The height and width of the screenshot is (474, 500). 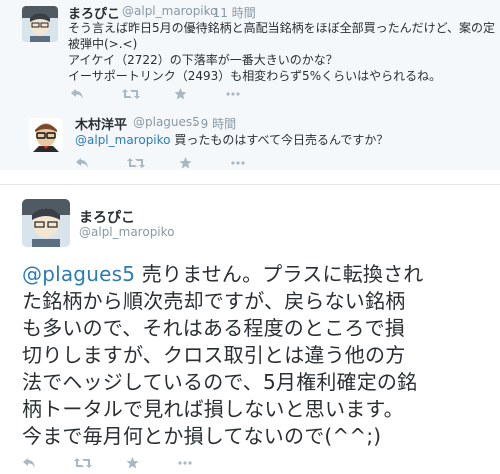 What do you see at coordinates (279, 274) in the screenshot?
I see `tweet-text-body: 売りません。プラスに転換され` at bounding box center [279, 274].